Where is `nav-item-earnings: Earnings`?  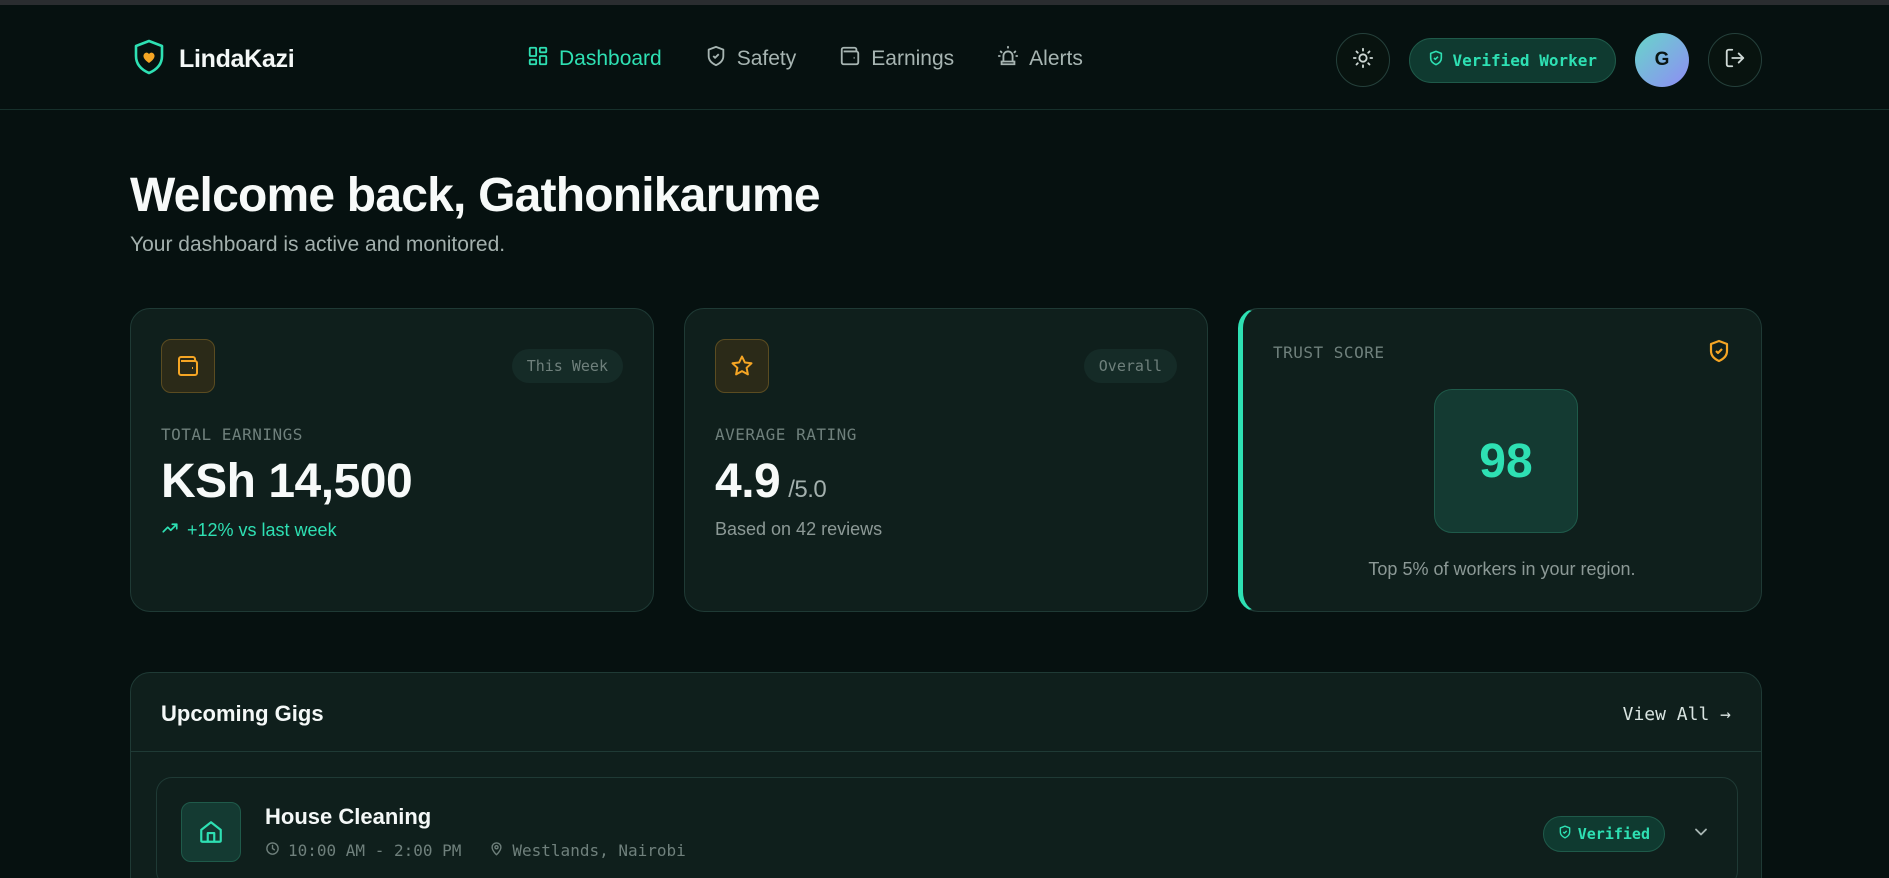
nav-item-earnings: Earnings is located at coordinates (896, 59).